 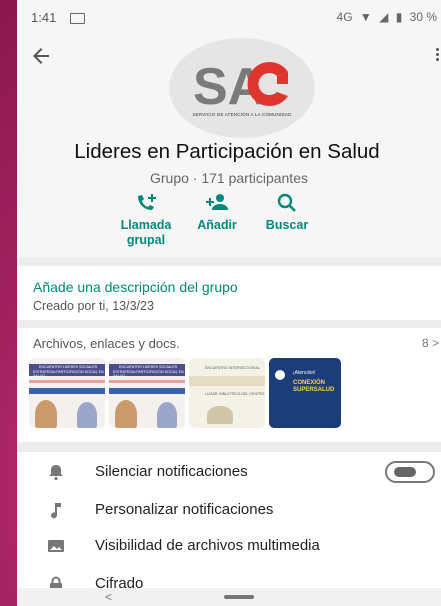 I want to click on group-avatar: SA SERVICIO DE ATENCIÓN A LA COMUNIDAD, so click(x=242, y=88).